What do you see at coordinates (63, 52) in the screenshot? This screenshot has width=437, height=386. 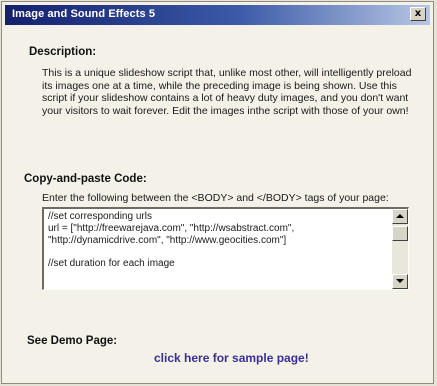 I see `description-heading: Description:` at bounding box center [63, 52].